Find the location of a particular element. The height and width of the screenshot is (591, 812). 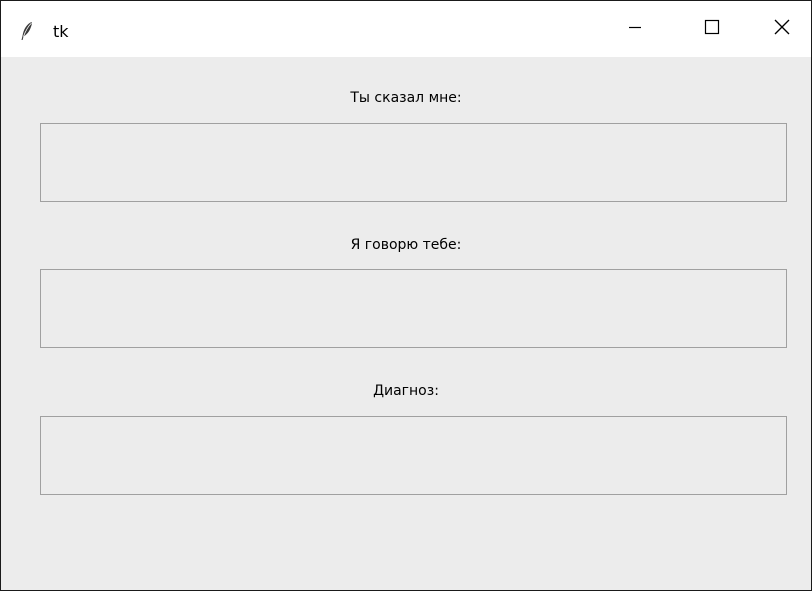

you-said-label: Ты сказал мне: is located at coordinates (406, 98).